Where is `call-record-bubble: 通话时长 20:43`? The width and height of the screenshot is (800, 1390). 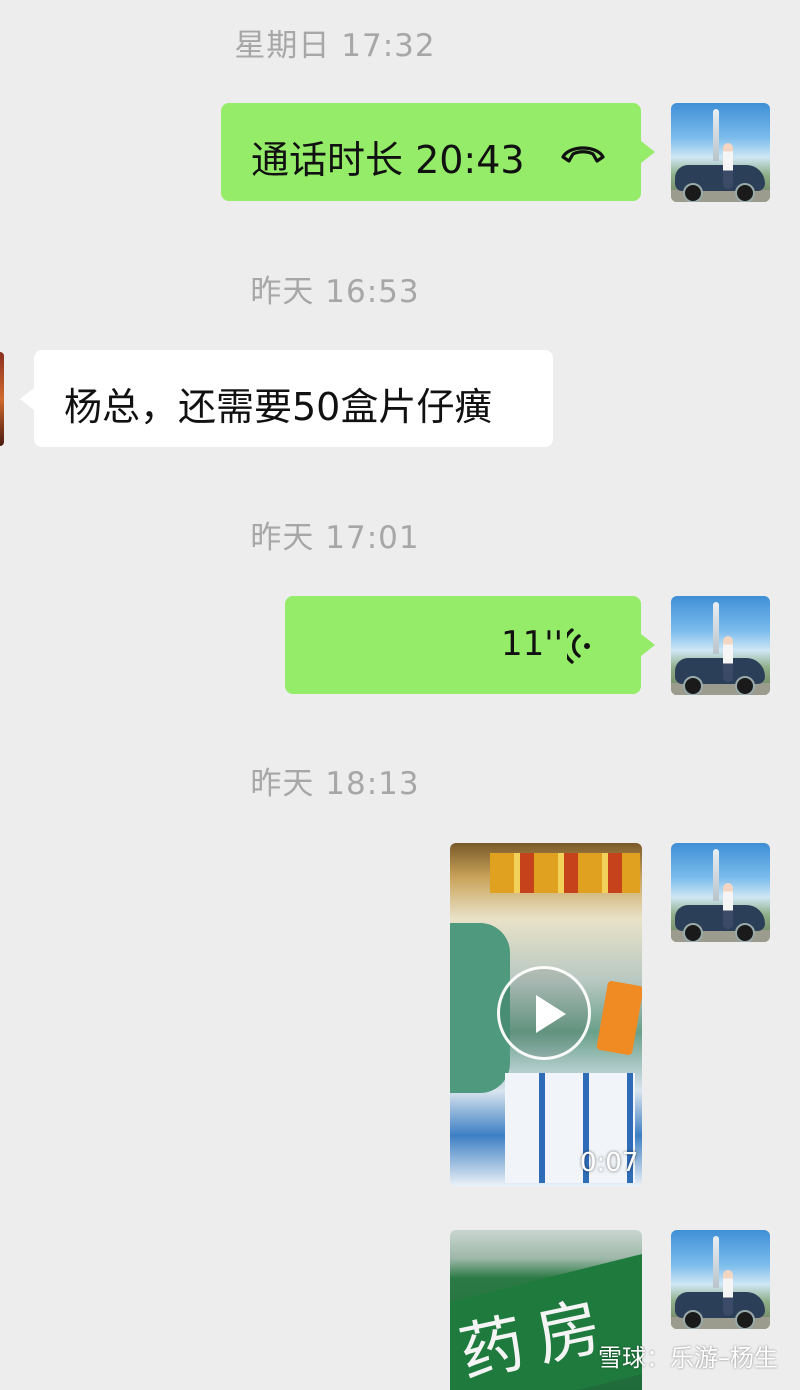
call-record-bubble: 通话时长 20:43 is located at coordinates (438, 152).